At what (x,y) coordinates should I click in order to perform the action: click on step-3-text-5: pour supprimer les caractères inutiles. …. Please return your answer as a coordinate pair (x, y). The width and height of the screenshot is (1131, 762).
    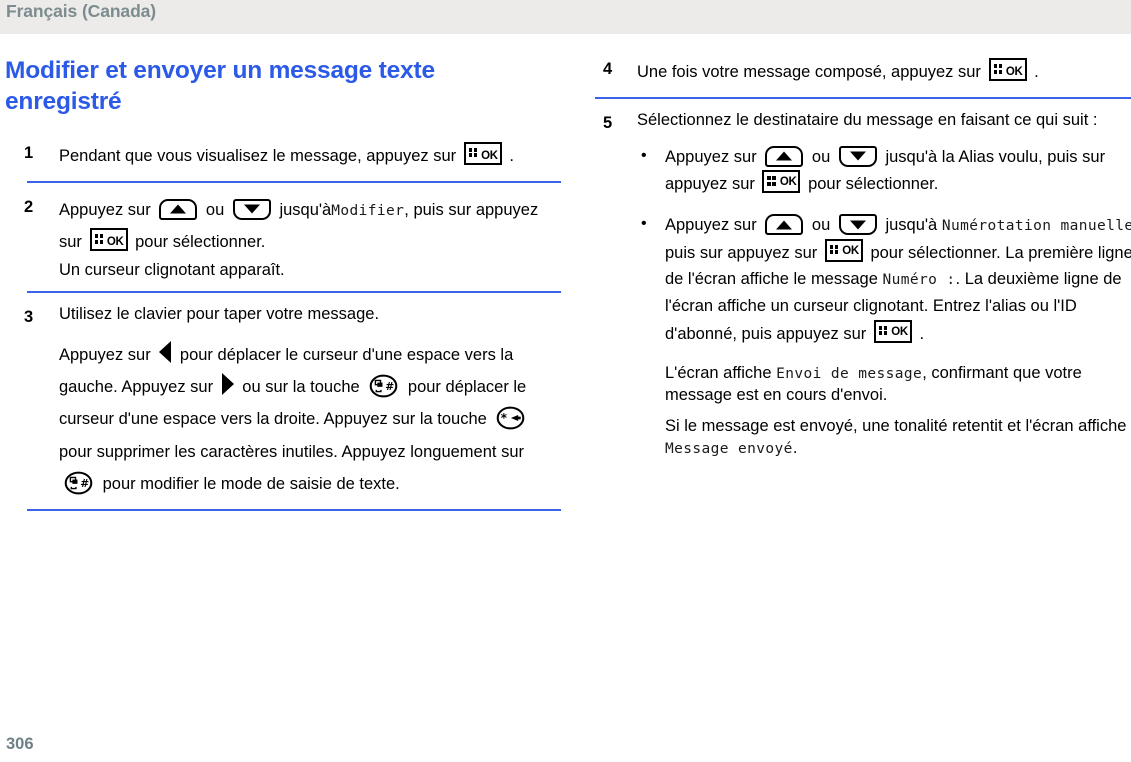
    Looking at the image, I should click on (291, 451).